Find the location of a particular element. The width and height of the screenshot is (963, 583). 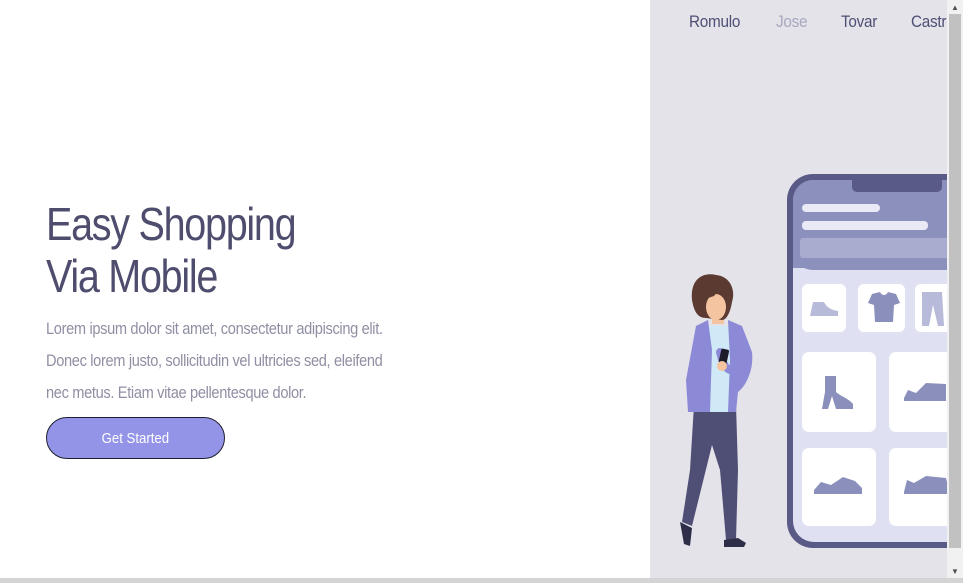

hero-title-line-2: Via Mobile is located at coordinates (132, 276).